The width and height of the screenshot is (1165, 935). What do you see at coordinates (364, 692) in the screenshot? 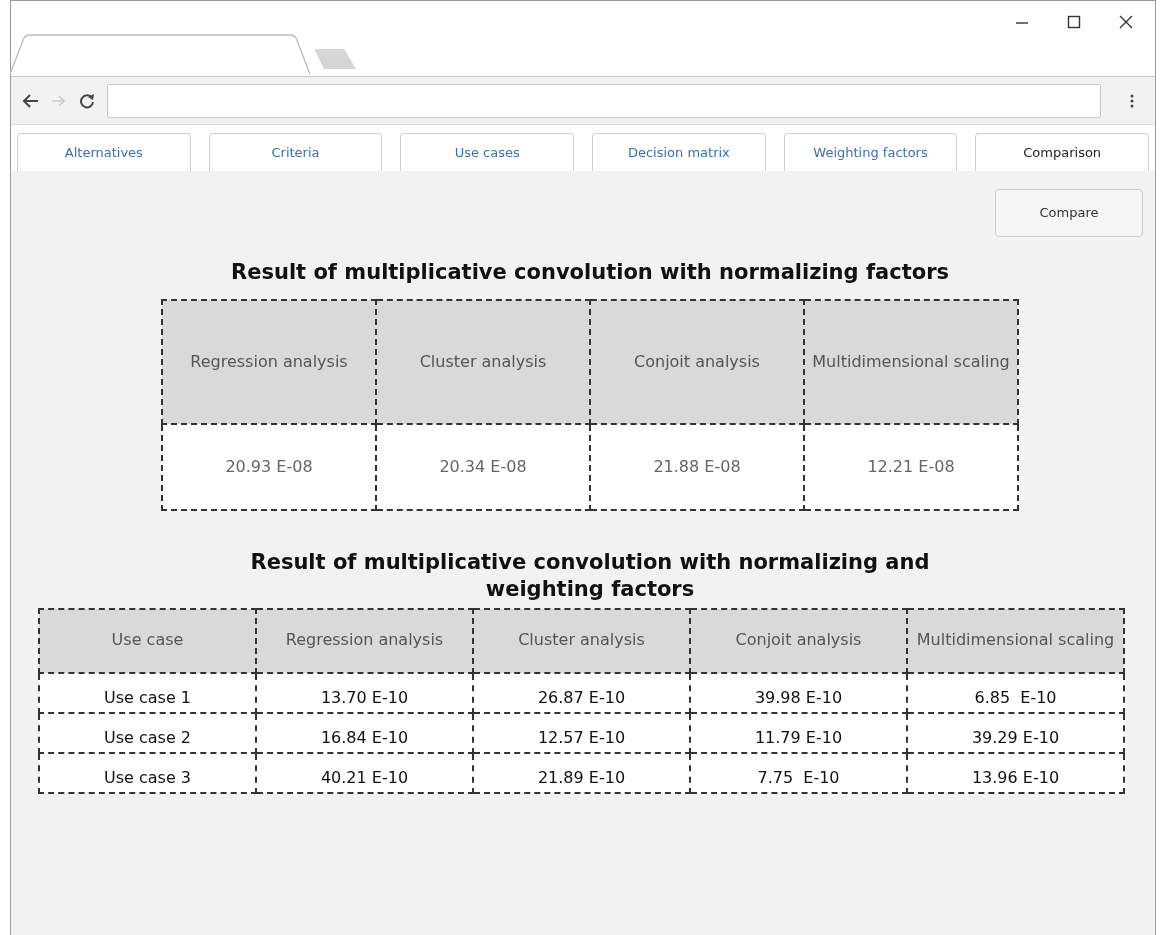
I see `table-cell: 13.70 E-10` at bounding box center [364, 692].